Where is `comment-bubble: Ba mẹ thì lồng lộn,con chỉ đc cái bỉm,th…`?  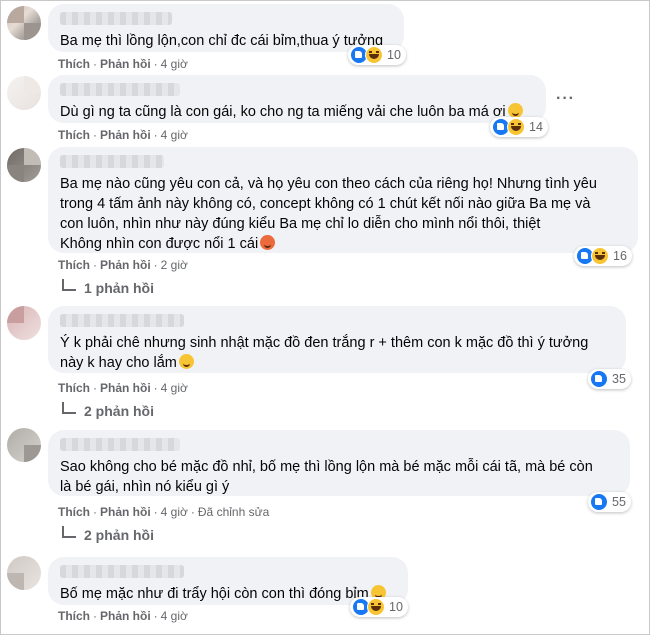
comment-bubble: Ba mẹ thì lồng lộn,con chỉ đc cái bỉm,th… is located at coordinates (226, 28).